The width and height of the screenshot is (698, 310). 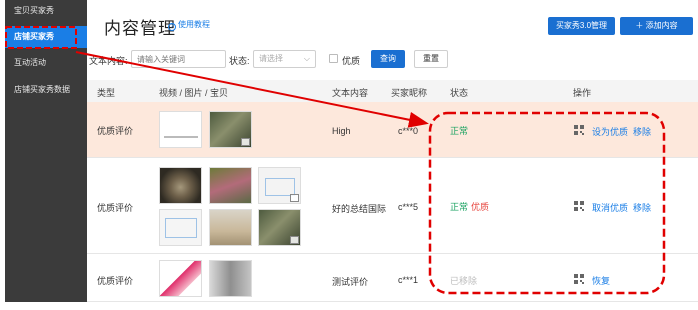 What do you see at coordinates (601, 280) in the screenshot?
I see `restore-link: 恢复` at bounding box center [601, 280].